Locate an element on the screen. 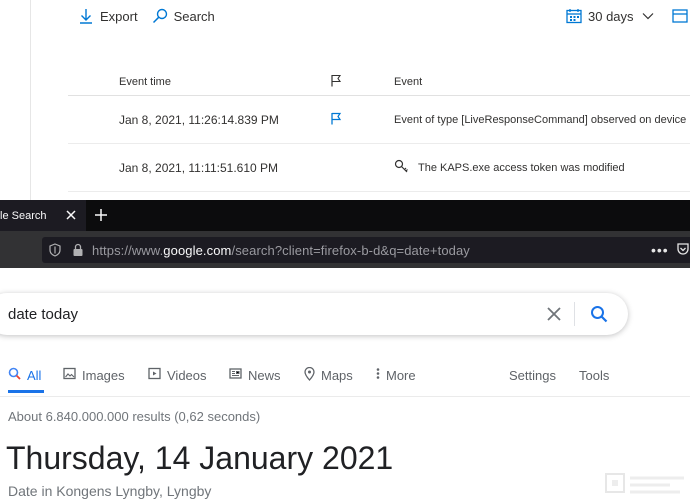  image-icon is located at coordinates (69, 375).